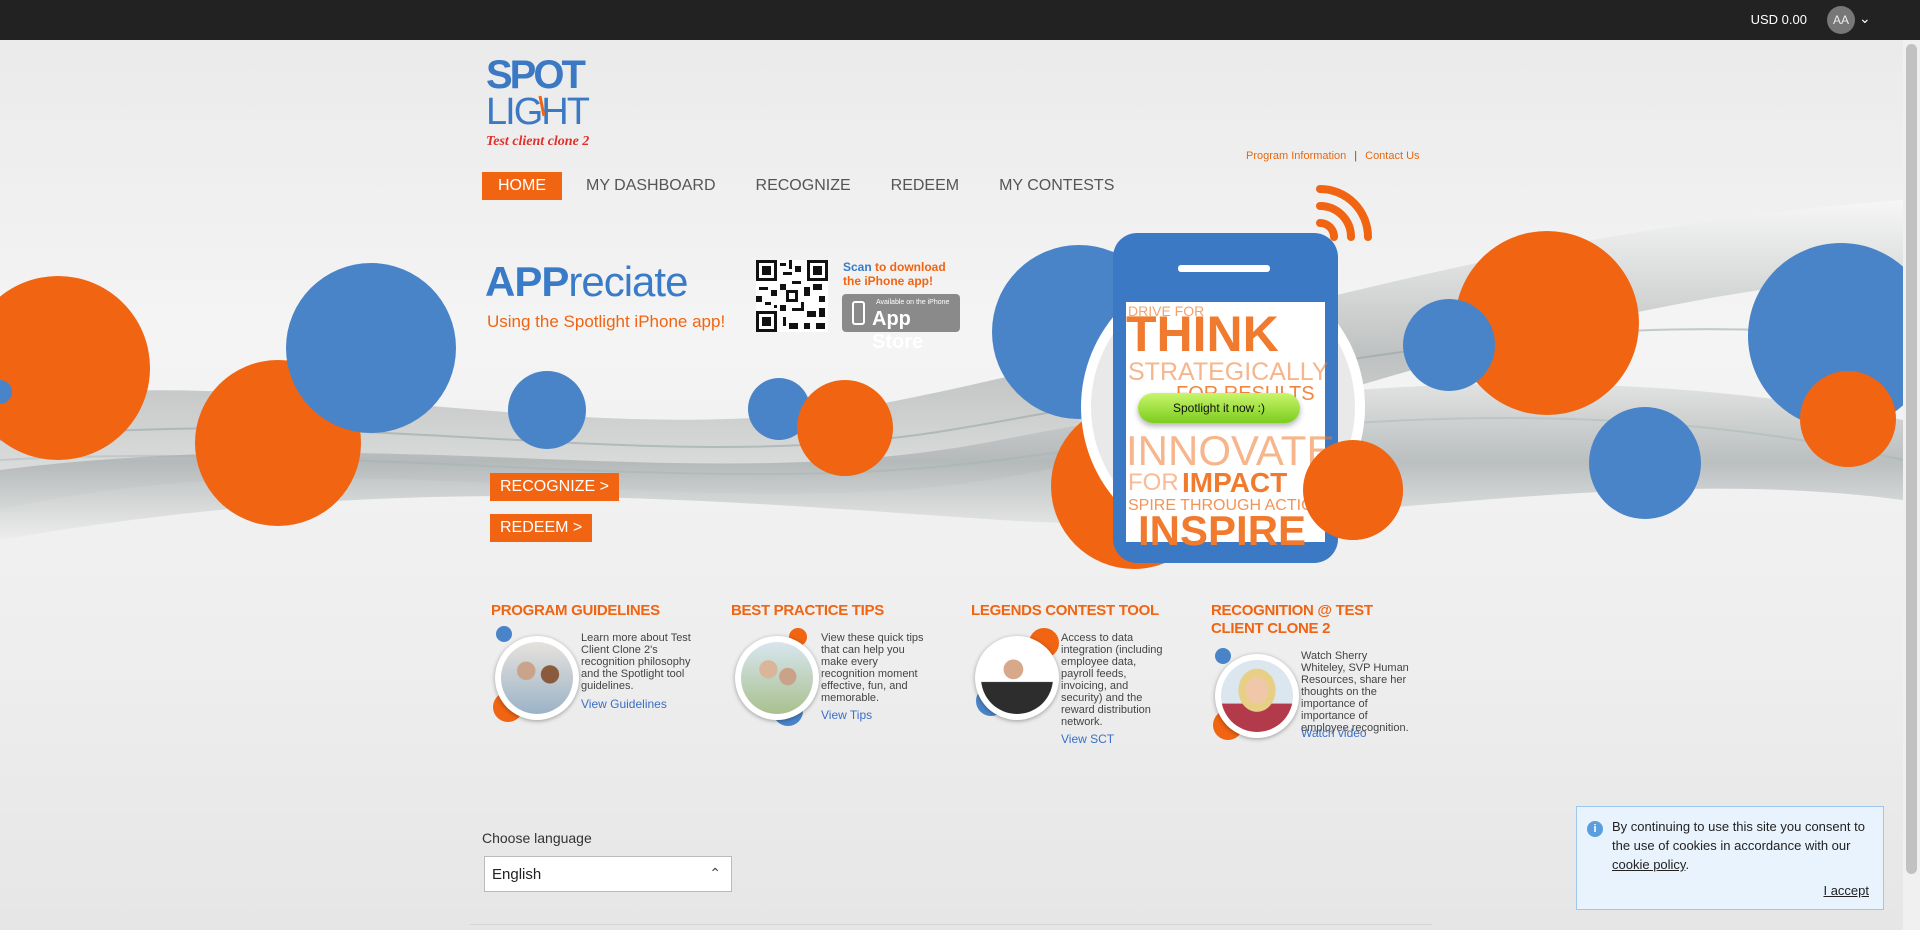  What do you see at coordinates (960, 20) in the screenshot?
I see `top-bar: USD 0.00 AA ⌄` at bounding box center [960, 20].